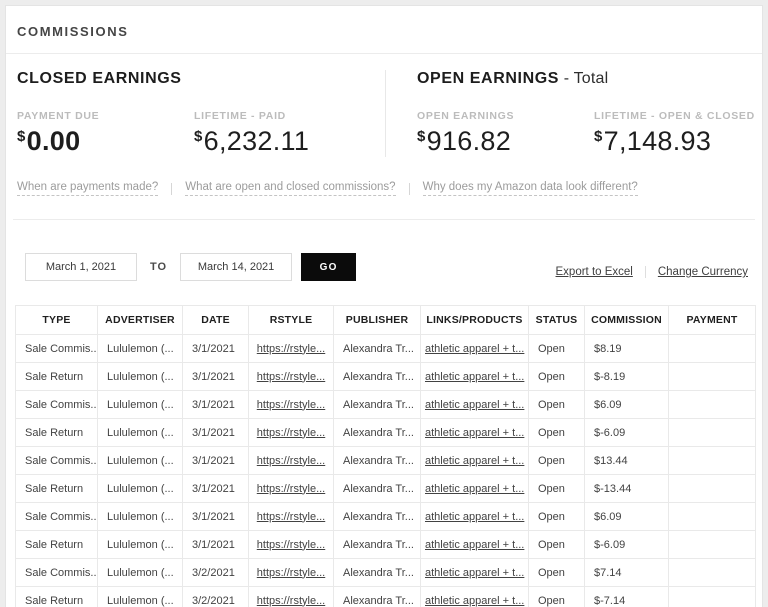 This screenshot has width=768, height=607. What do you see at coordinates (626, 320) in the screenshot?
I see `column-header: COMMISSION` at bounding box center [626, 320].